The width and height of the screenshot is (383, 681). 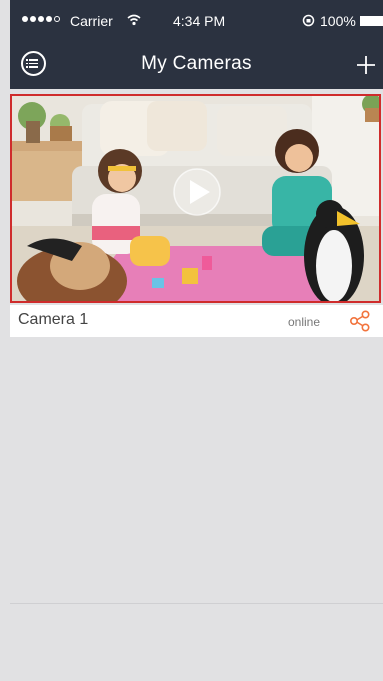 I want to click on battery-percentage: 100%, so click(x=338, y=21).